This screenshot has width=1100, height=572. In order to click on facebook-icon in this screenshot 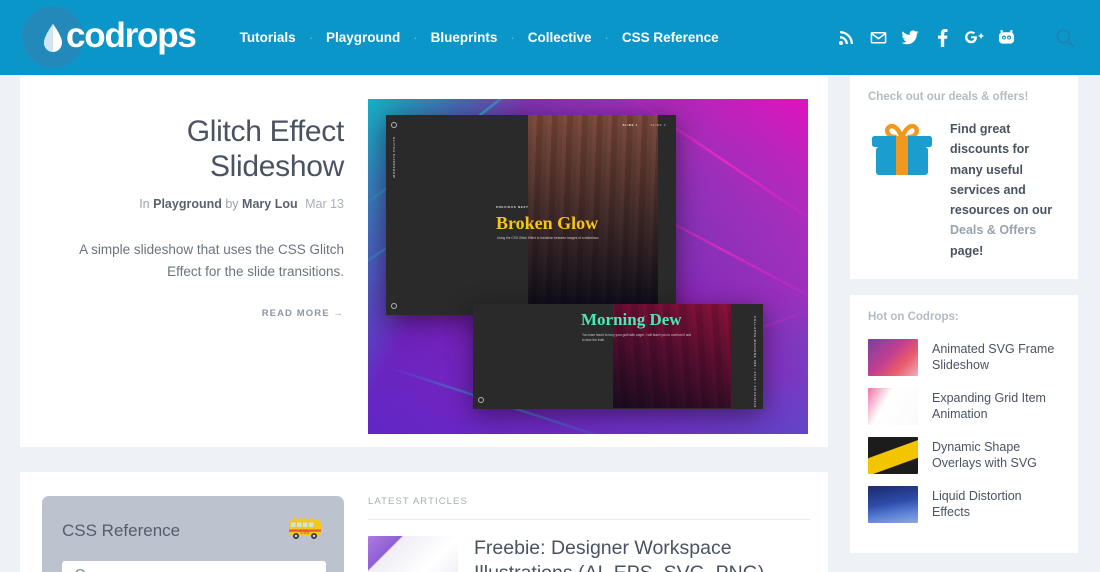, I will do `click(942, 38)`.